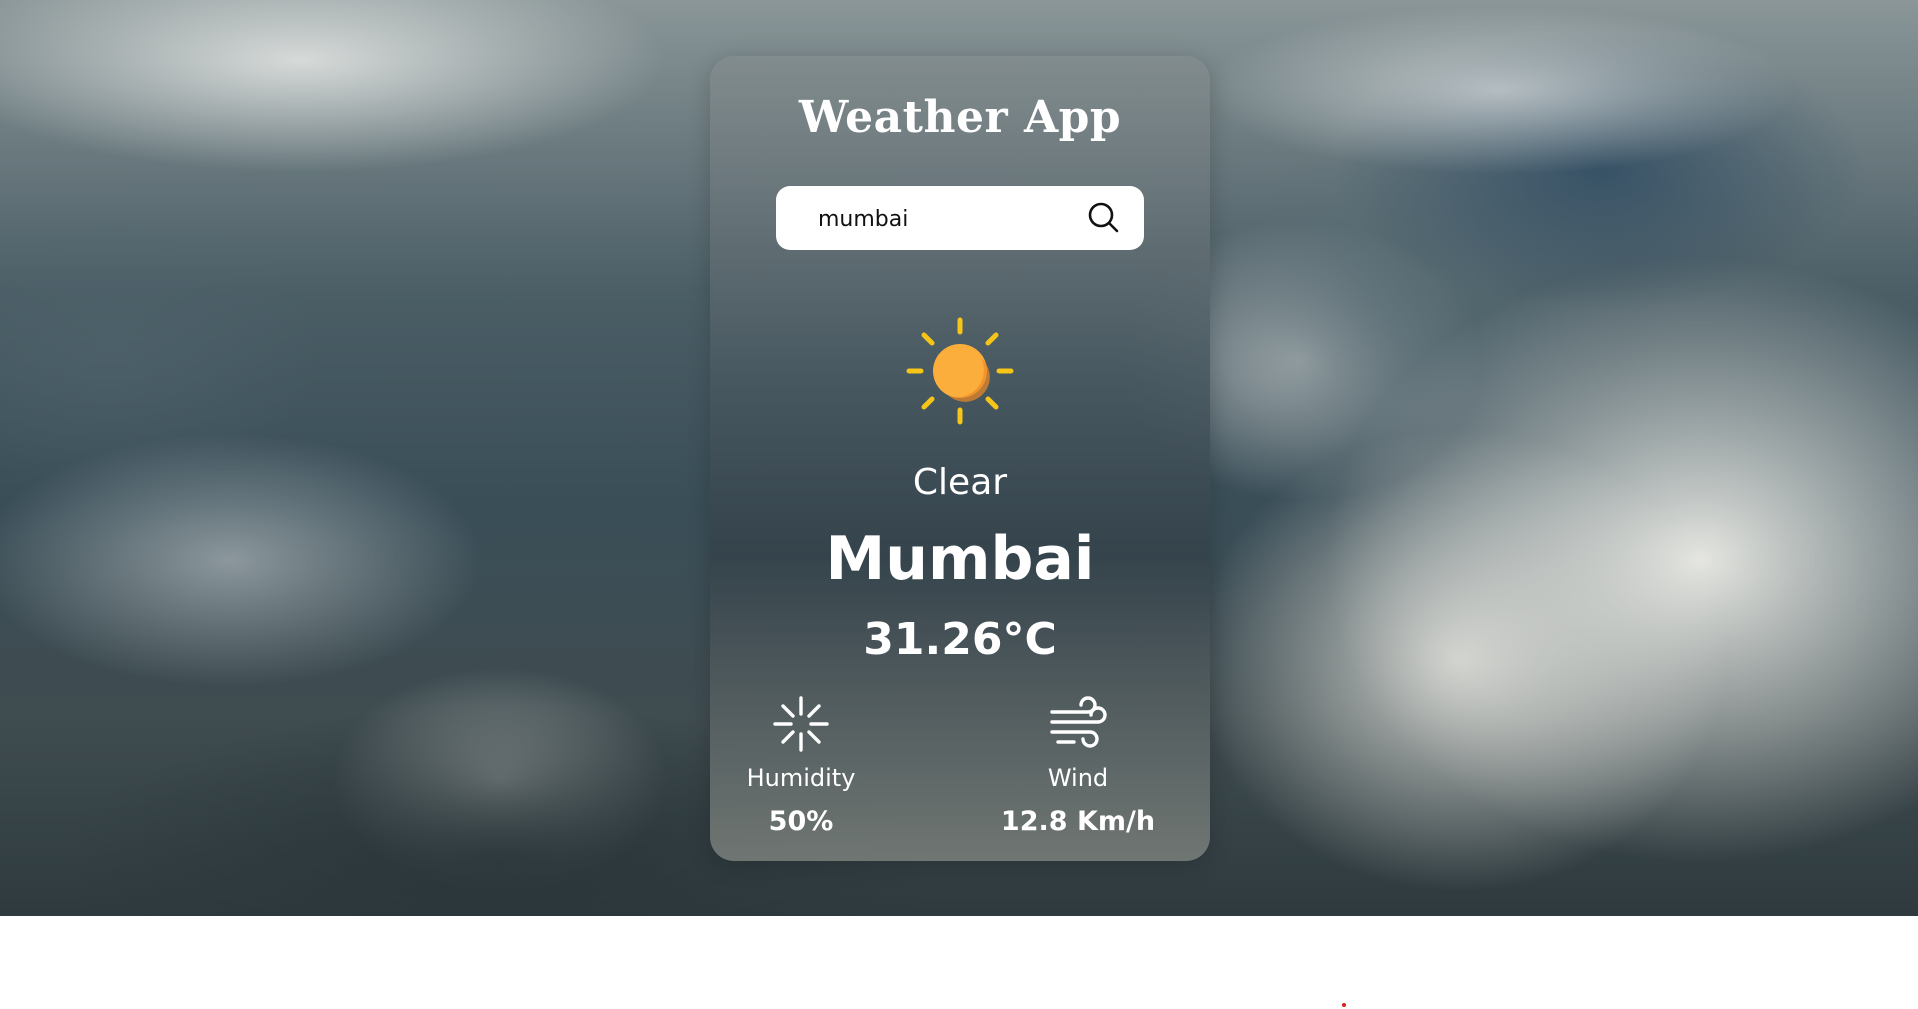  What do you see at coordinates (801, 778) in the screenshot?
I see `humidity-label: Humidity` at bounding box center [801, 778].